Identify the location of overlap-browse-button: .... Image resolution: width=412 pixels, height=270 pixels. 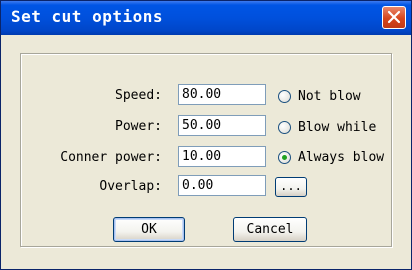
(291, 187).